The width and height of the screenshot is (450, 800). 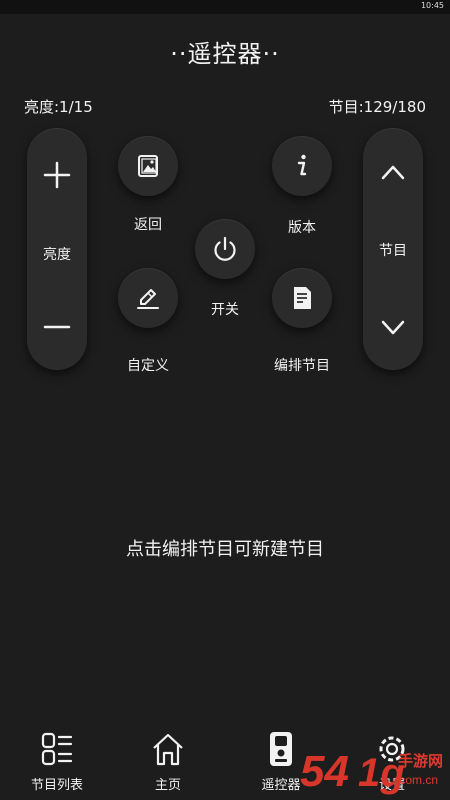 What do you see at coordinates (57, 327) in the screenshot?
I see `minus-icon` at bounding box center [57, 327].